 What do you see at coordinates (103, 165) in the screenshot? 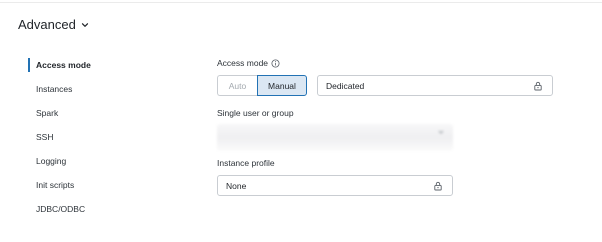
I see `sidebar-item-logging: Logging` at bounding box center [103, 165].